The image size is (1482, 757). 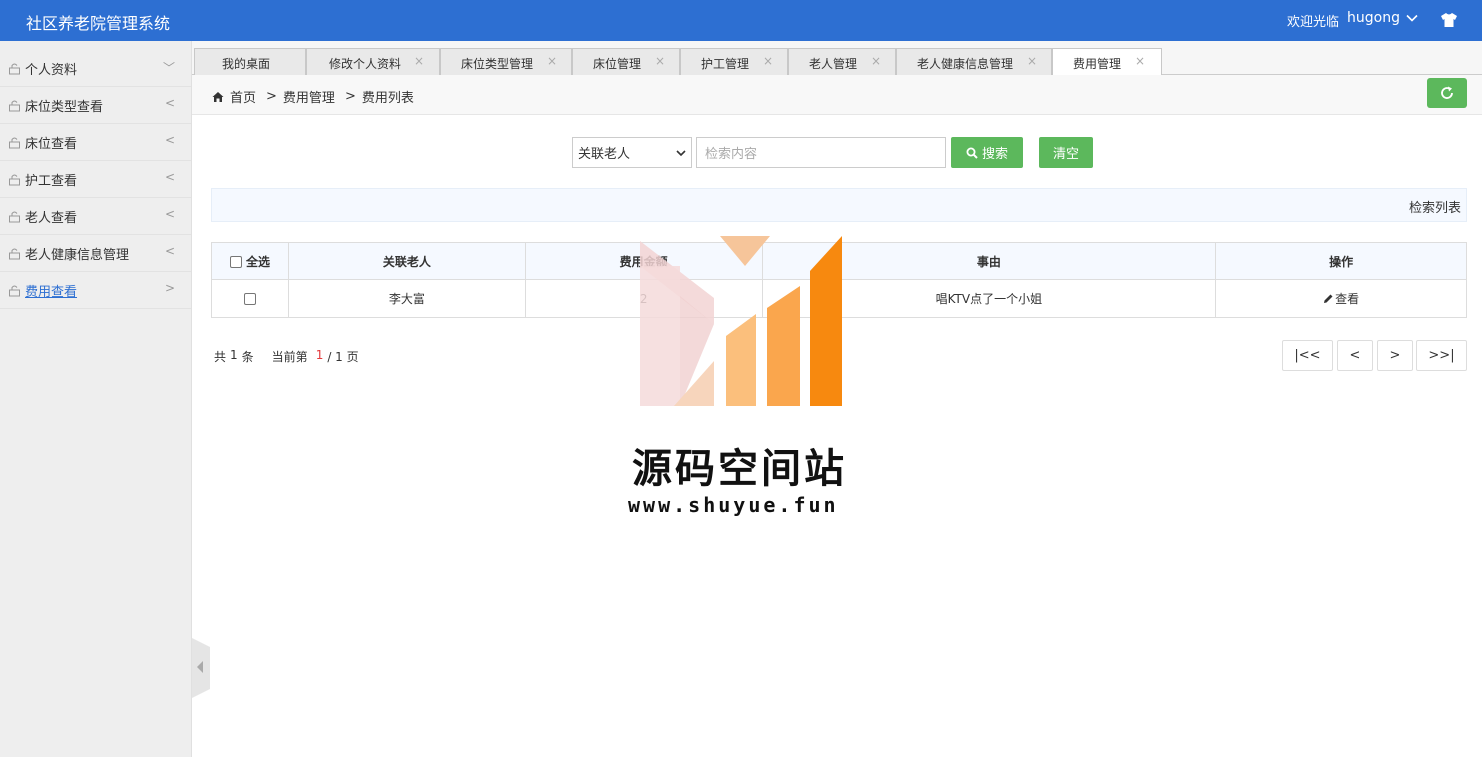 I want to click on sidebar-item-health: 老人健康信息管理 <, so click(x=95, y=253).